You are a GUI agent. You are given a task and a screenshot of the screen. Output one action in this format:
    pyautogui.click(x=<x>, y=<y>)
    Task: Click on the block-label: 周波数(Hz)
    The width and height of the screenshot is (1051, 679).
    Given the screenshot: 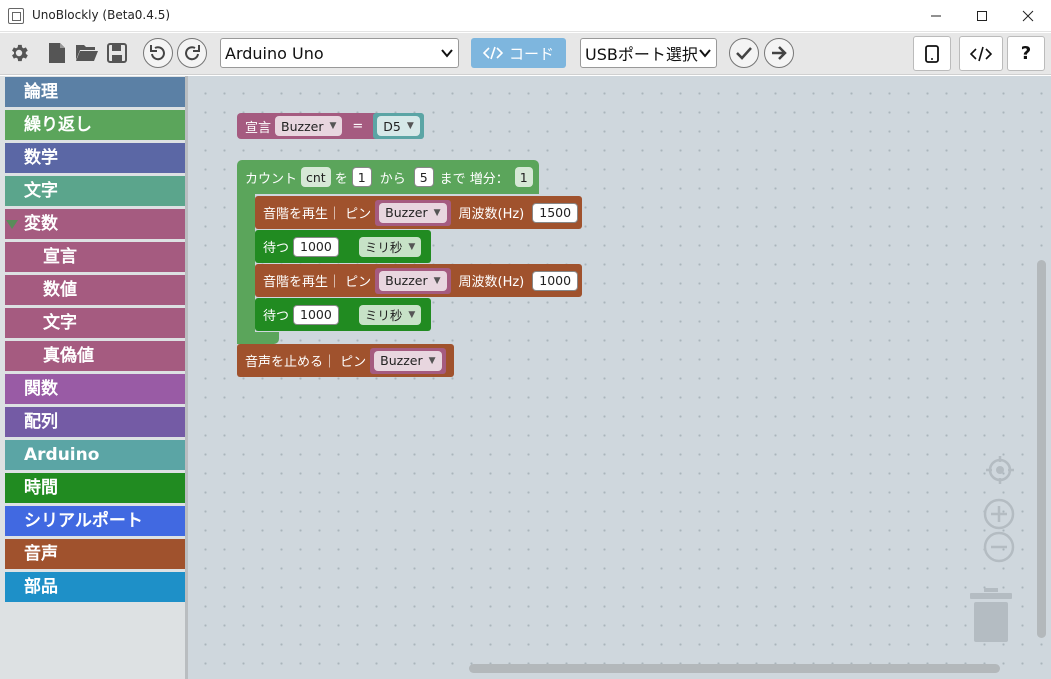 What is the action you would take?
    pyautogui.click(x=491, y=282)
    